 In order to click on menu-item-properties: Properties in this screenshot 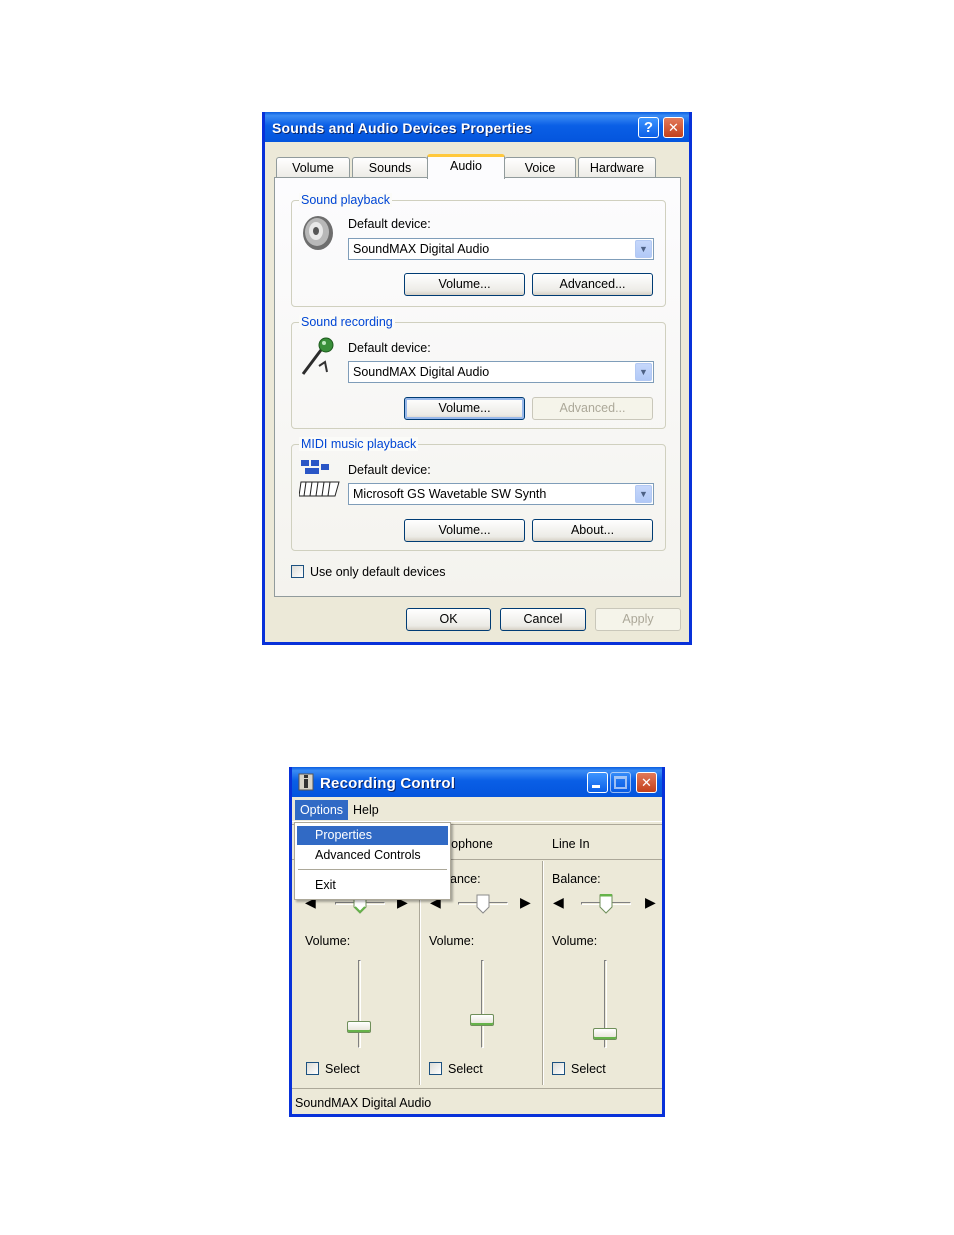, I will do `click(372, 835)`.